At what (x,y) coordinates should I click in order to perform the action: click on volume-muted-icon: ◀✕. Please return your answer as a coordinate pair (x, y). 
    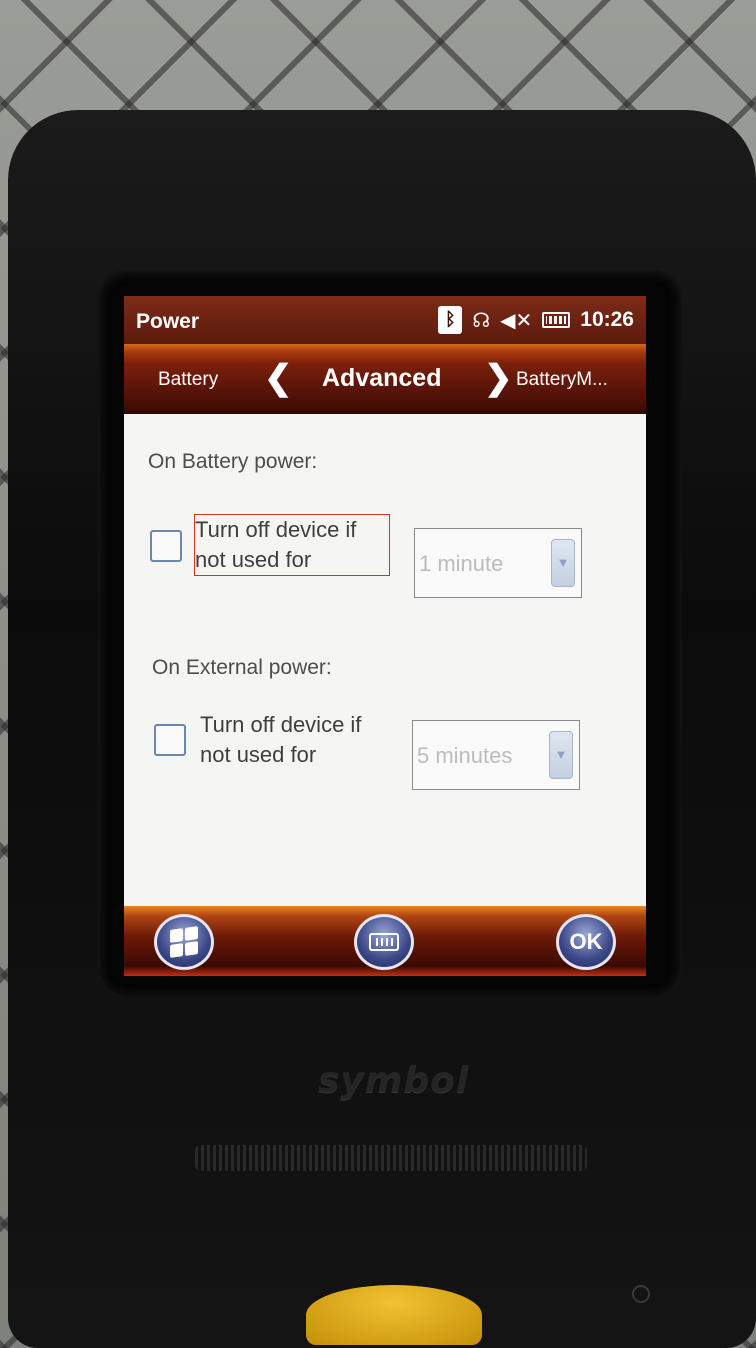
    Looking at the image, I should click on (516, 320).